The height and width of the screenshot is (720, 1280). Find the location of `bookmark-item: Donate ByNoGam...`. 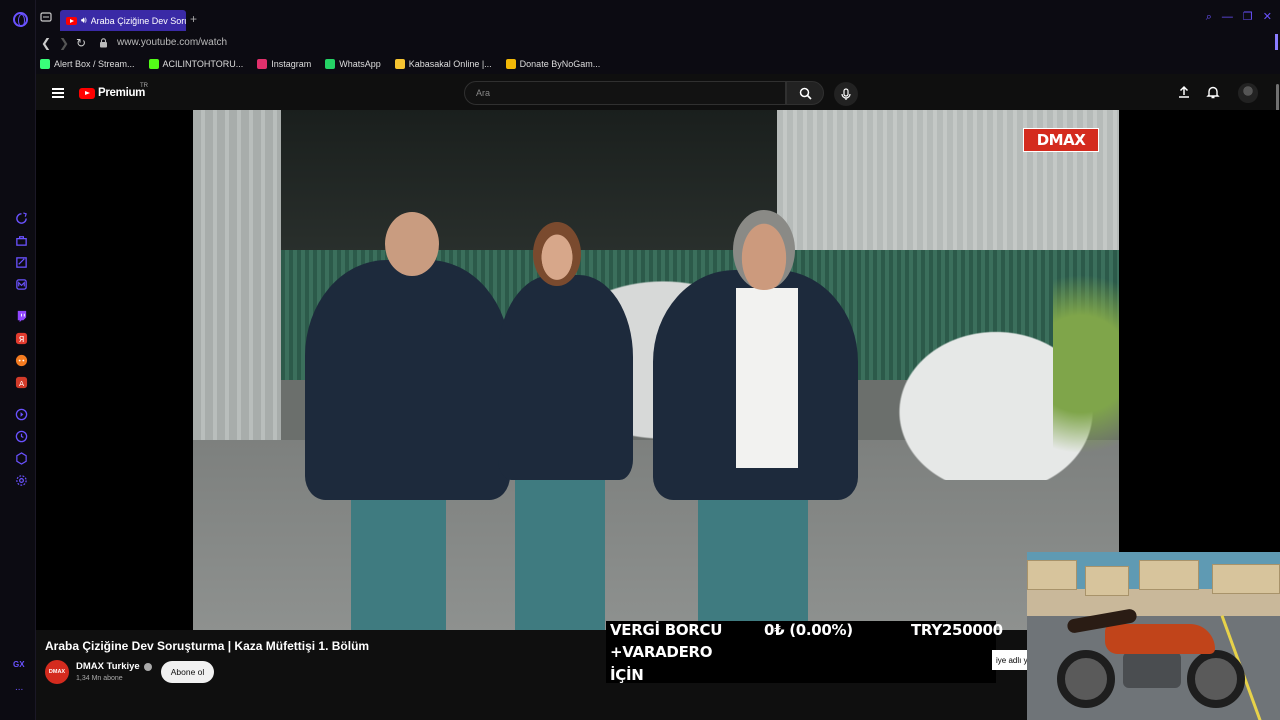

bookmark-item: Donate ByNoGam... is located at coordinates (553, 64).